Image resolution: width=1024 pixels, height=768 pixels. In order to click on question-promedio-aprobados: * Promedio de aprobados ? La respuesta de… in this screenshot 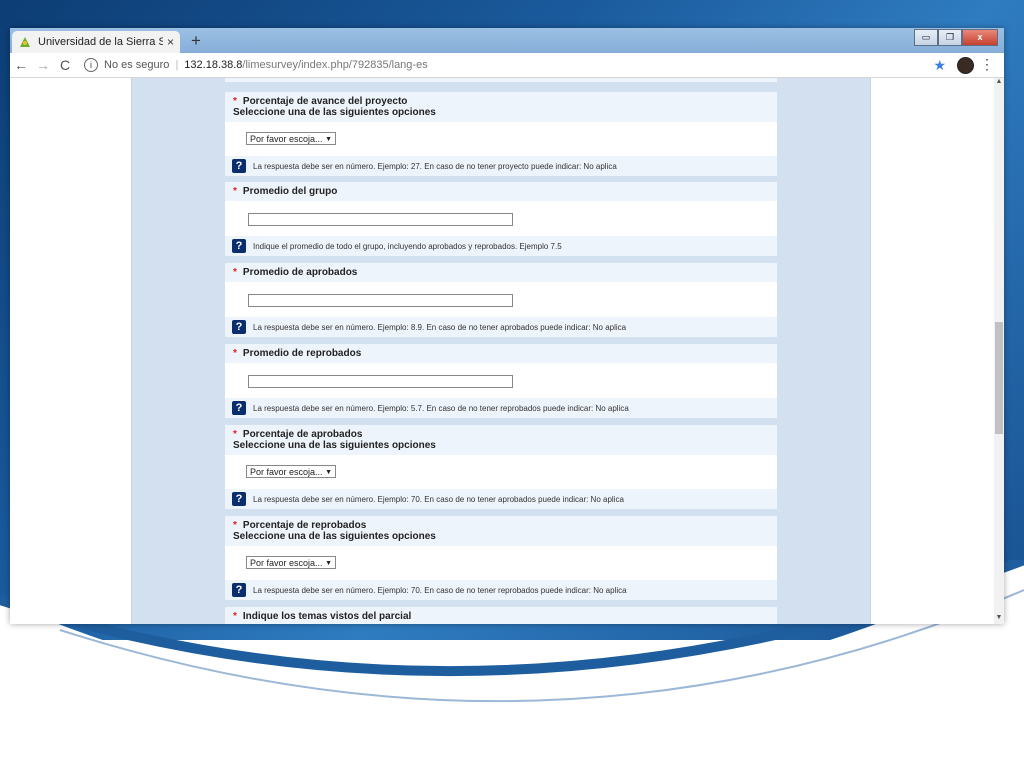, I will do `click(501, 300)`.